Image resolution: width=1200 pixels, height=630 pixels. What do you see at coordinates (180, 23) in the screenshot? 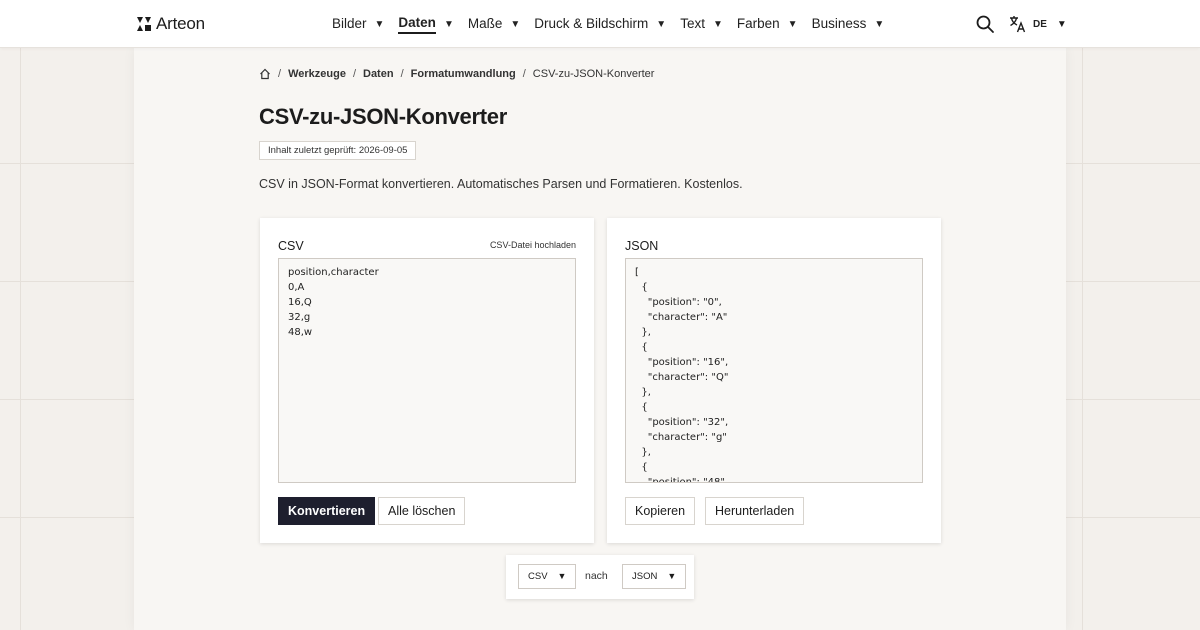
I see `brand-name: Arteon` at bounding box center [180, 23].